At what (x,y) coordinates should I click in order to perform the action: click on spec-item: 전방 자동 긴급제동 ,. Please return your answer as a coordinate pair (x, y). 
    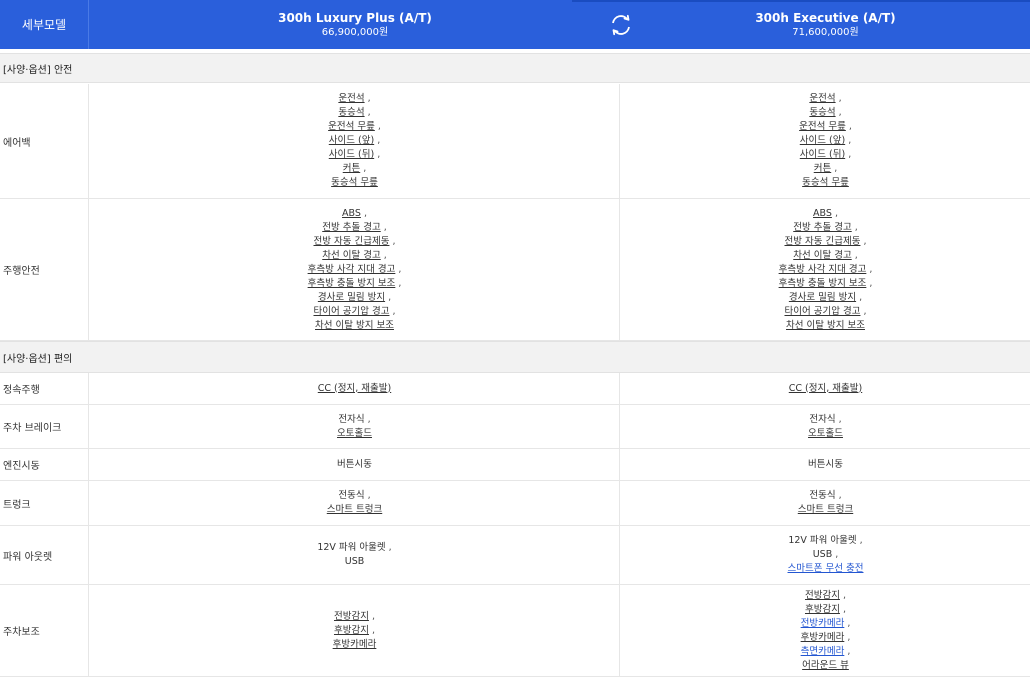
    Looking at the image, I should click on (354, 242).